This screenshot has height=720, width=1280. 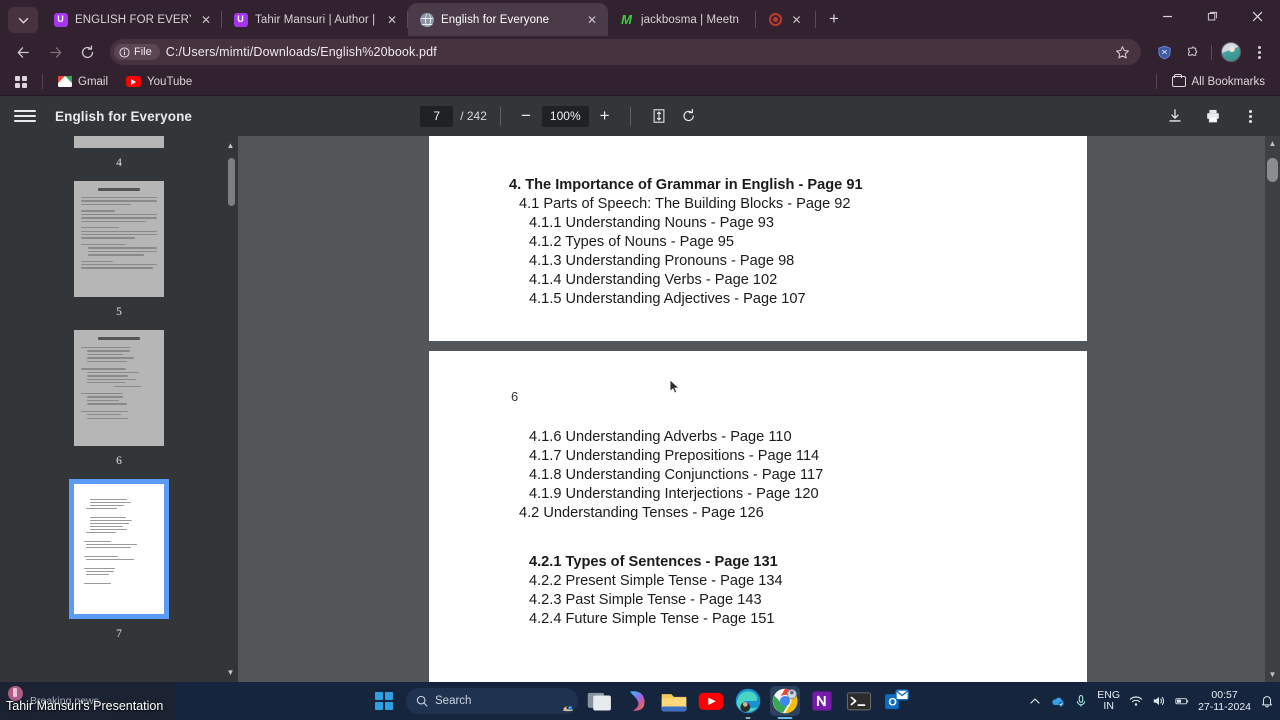 I want to click on tab-search-button, so click(x=23, y=20).